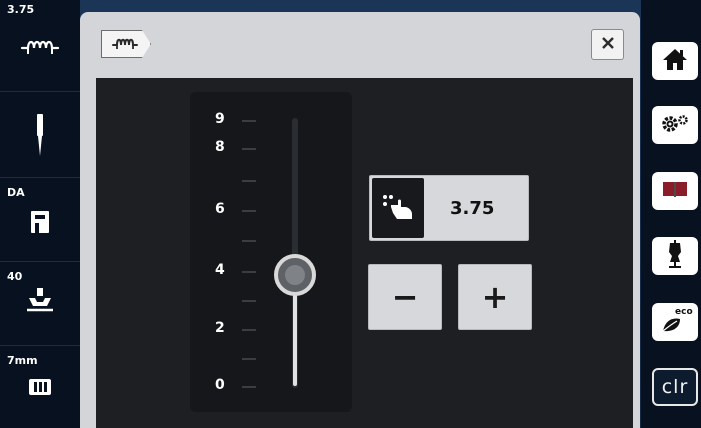 The image size is (701, 428). I want to click on stitch-length-status-value: 3.75, so click(21, 9).